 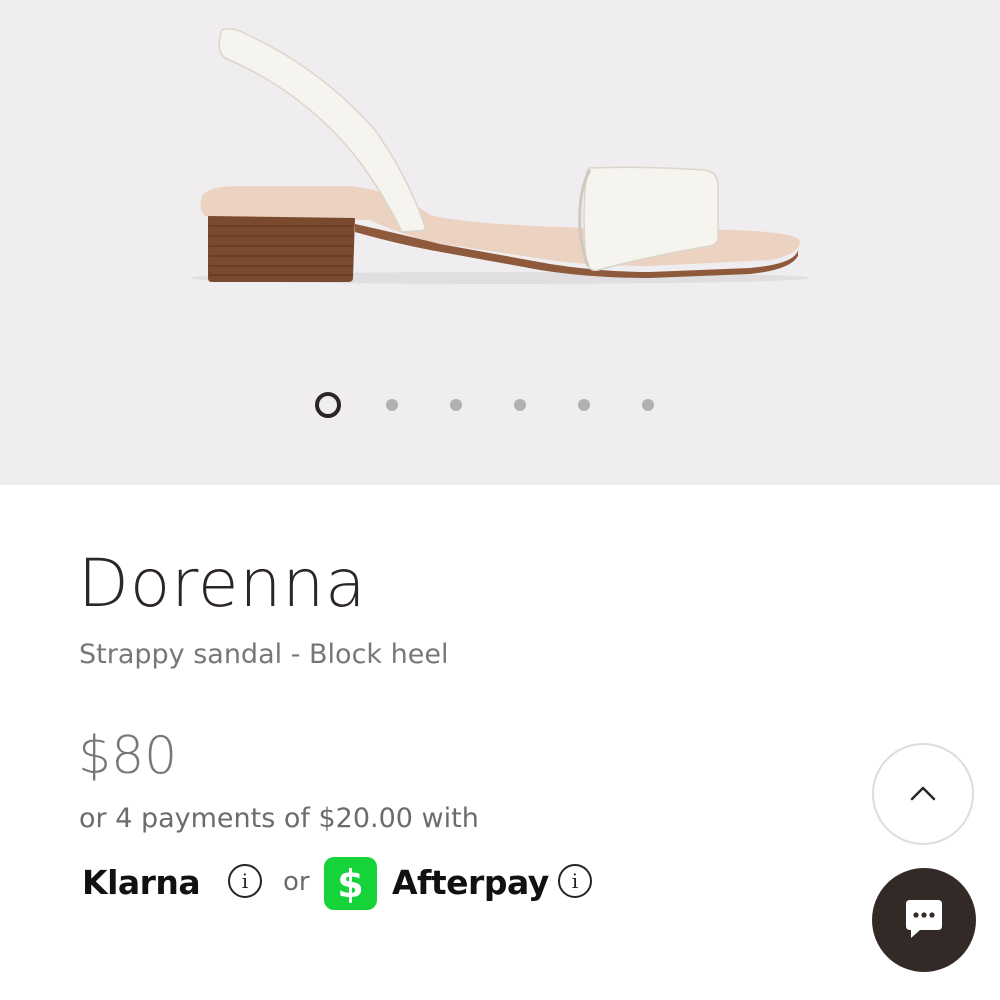 I want to click on carousel-pagination, so click(x=500, y=405).